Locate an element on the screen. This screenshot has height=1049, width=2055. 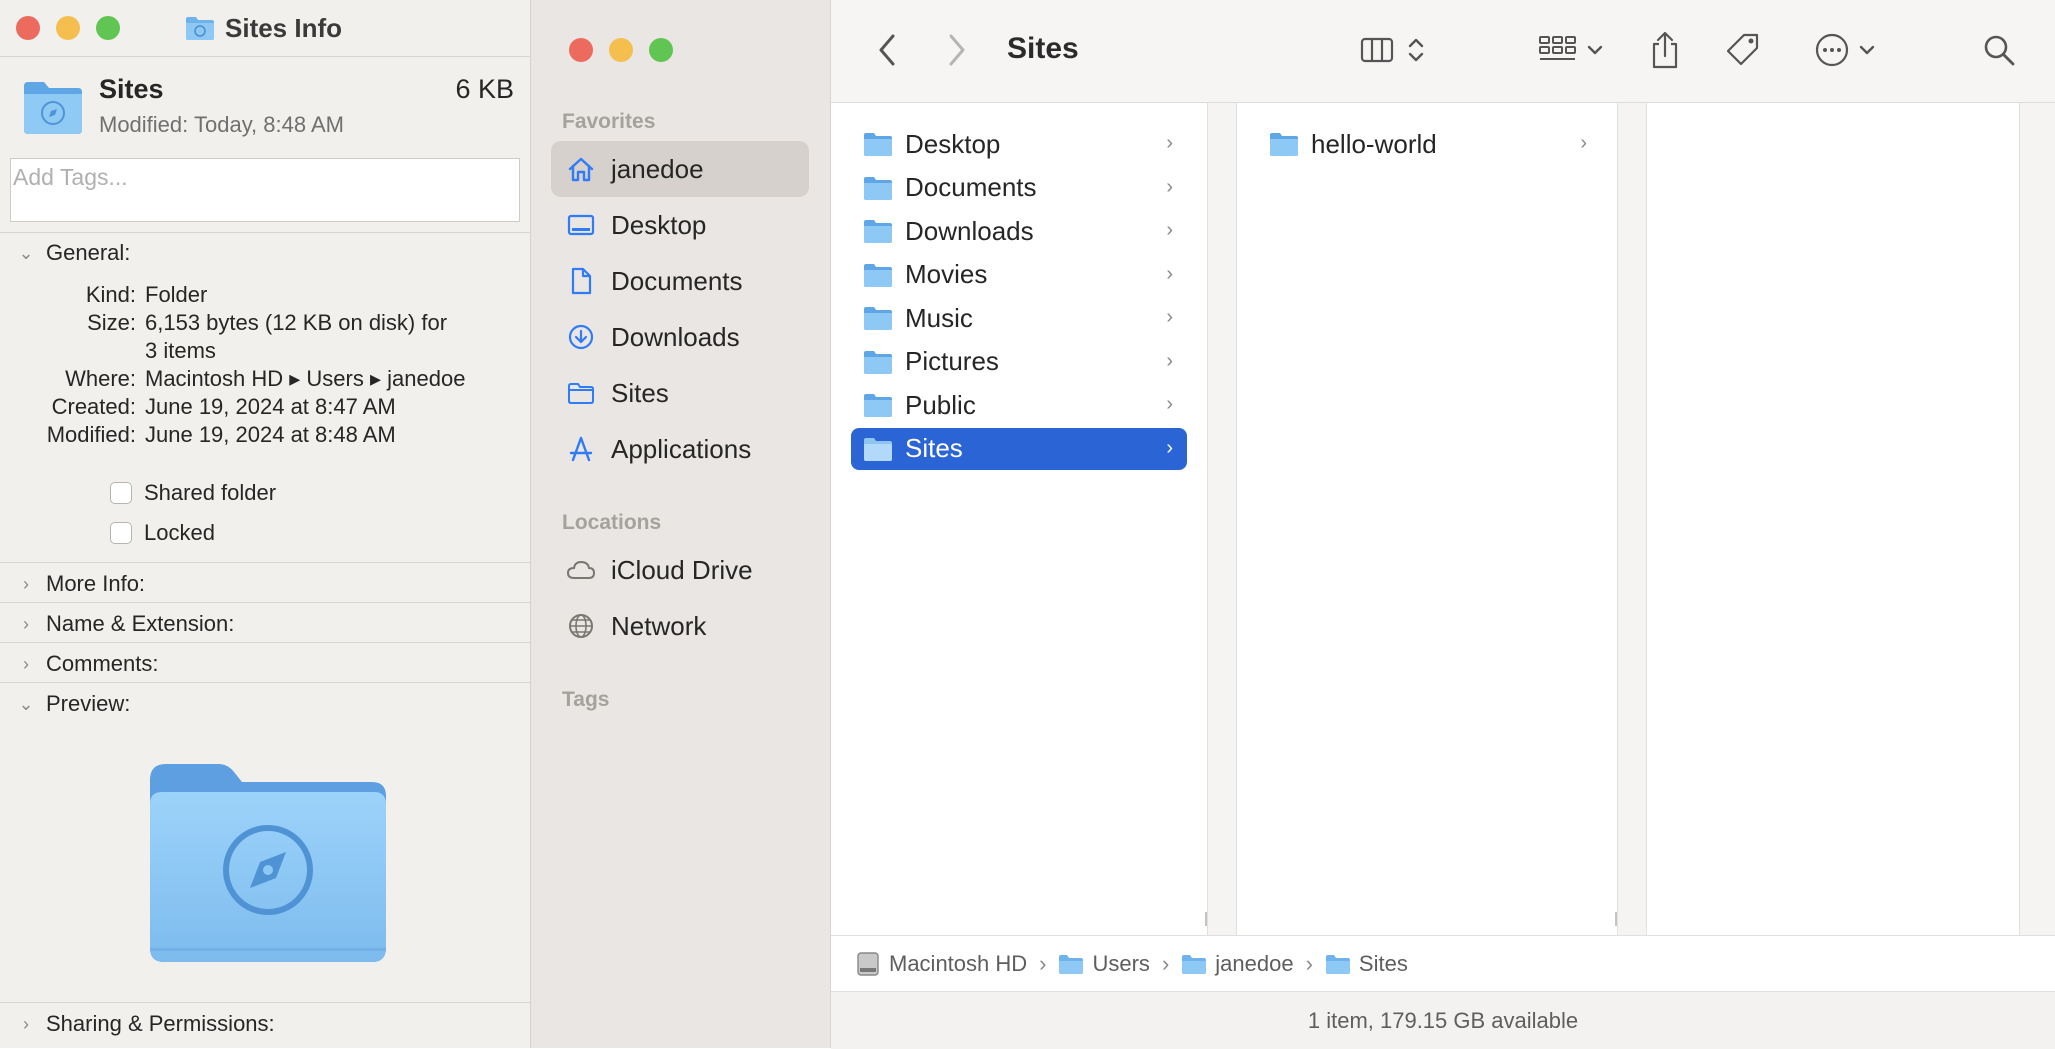
section-name-extension-label: Name & Extension: is located at coordinates (140, 623).